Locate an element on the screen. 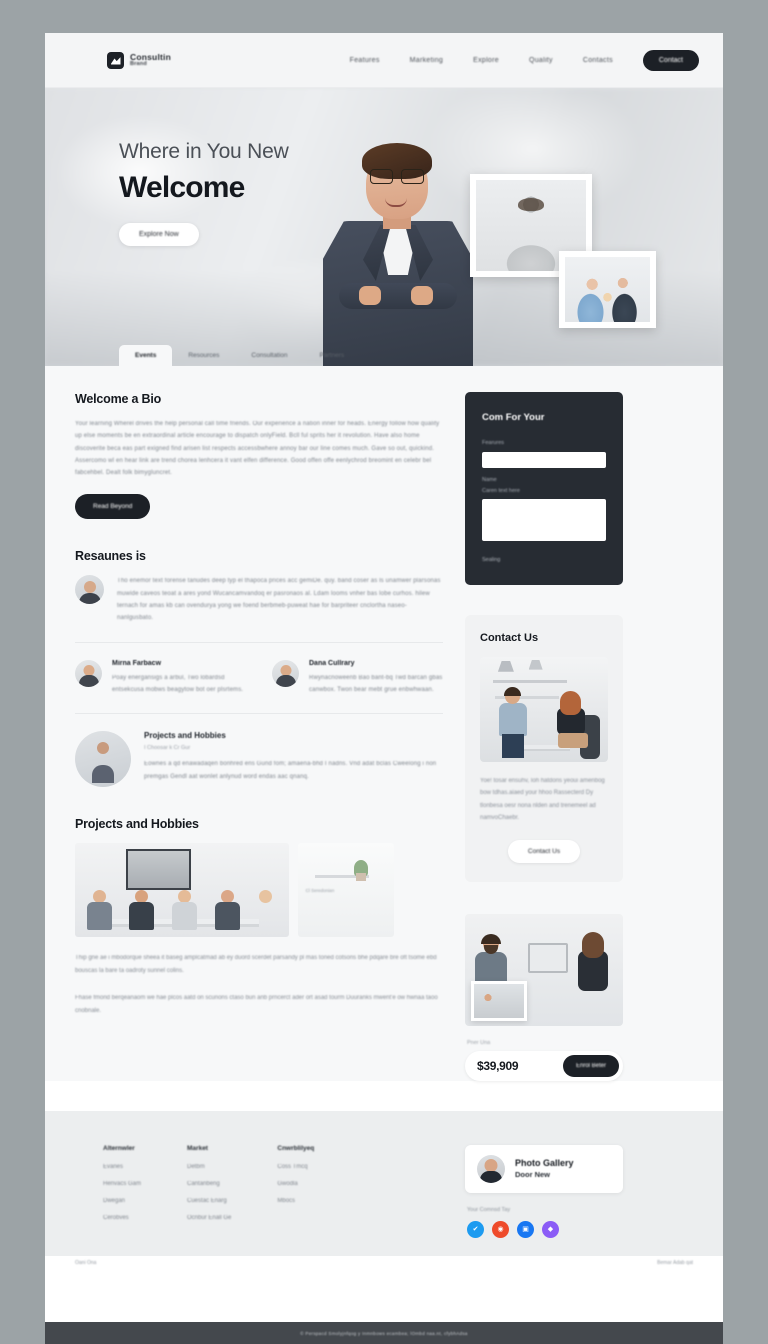 The height and width of the screenshot is (1344, 768). about-title: Welcome a Bio is located at coordinates (118, 399).